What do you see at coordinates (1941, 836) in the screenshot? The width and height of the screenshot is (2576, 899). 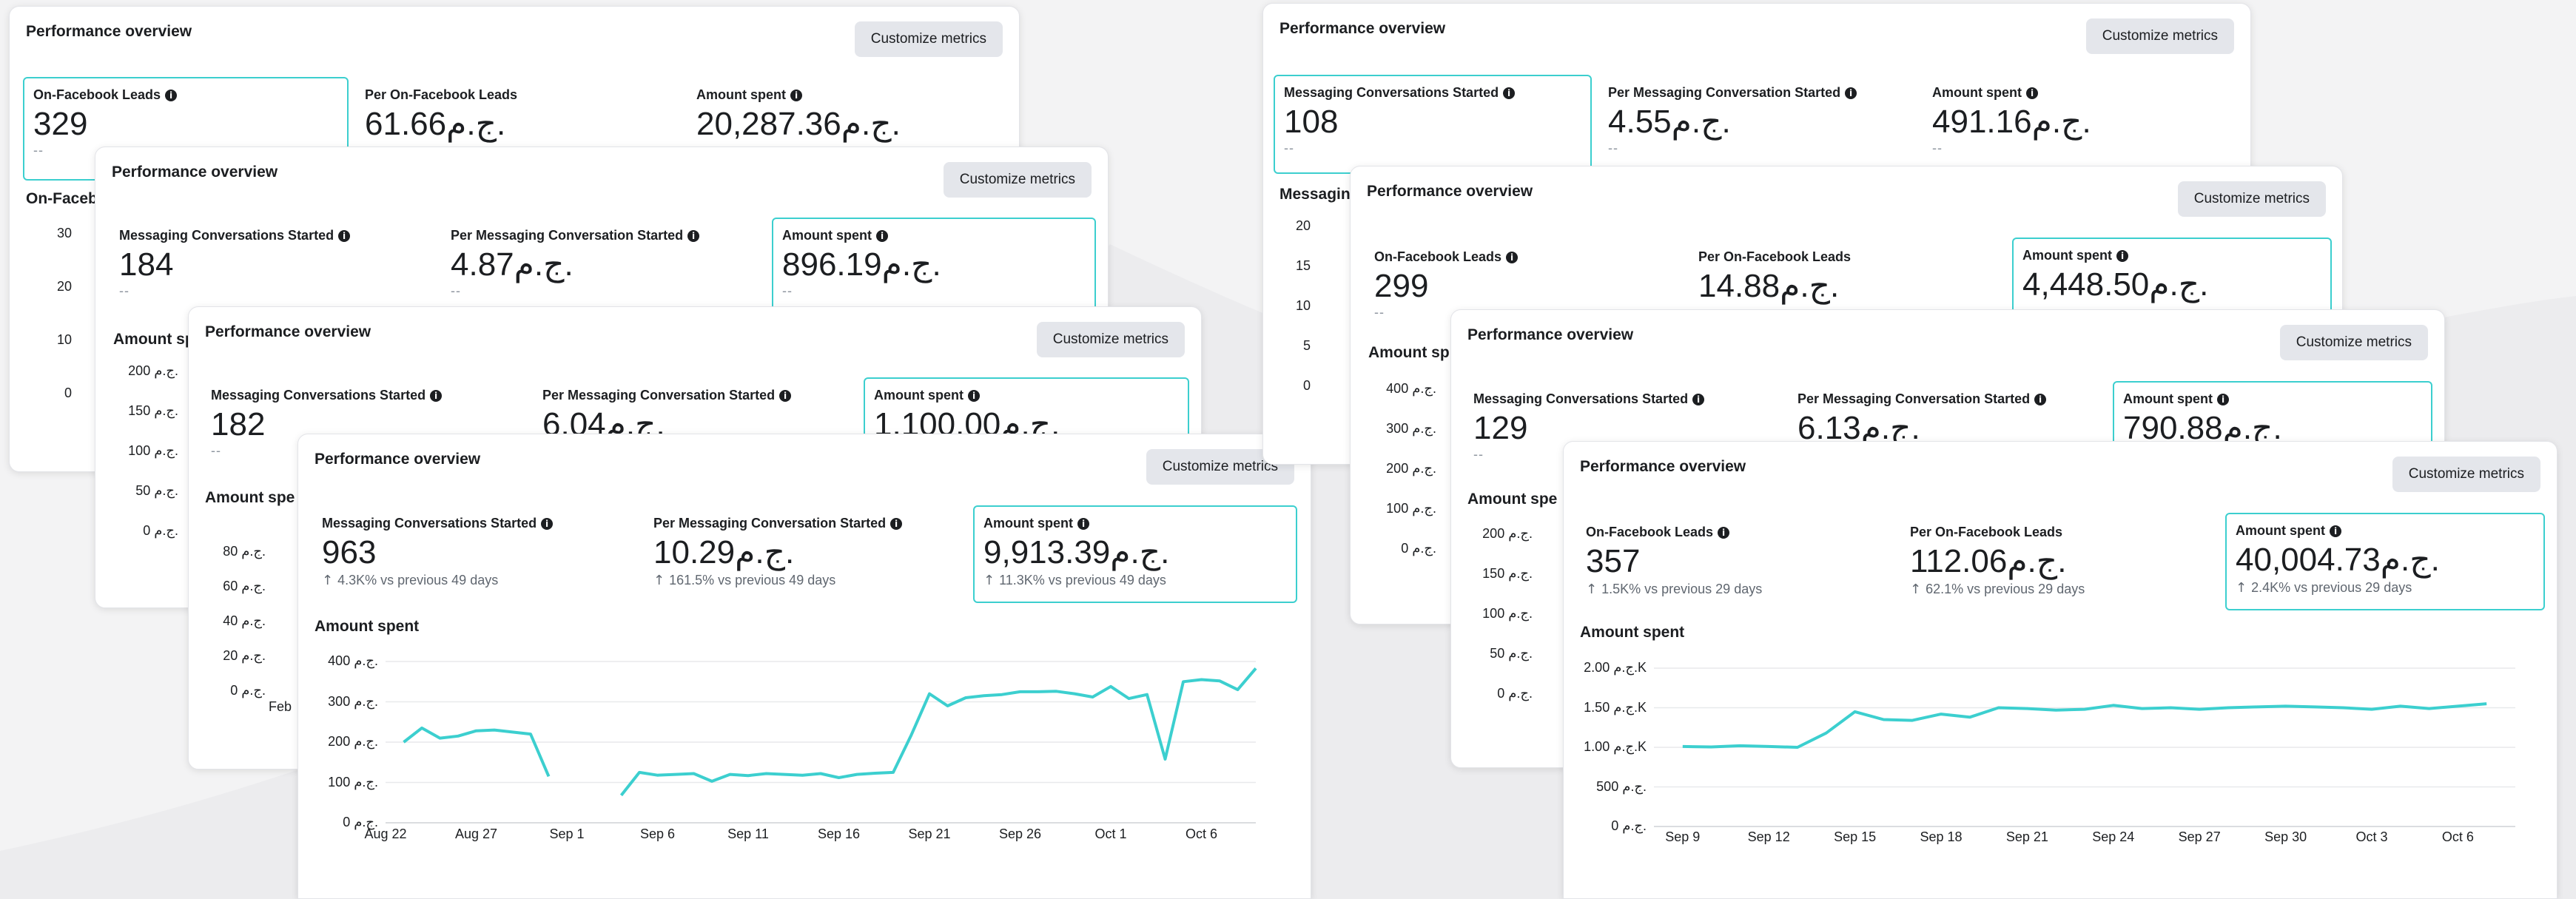 I see `x-tick: Sep 18` at bounding box center [1941, 836].